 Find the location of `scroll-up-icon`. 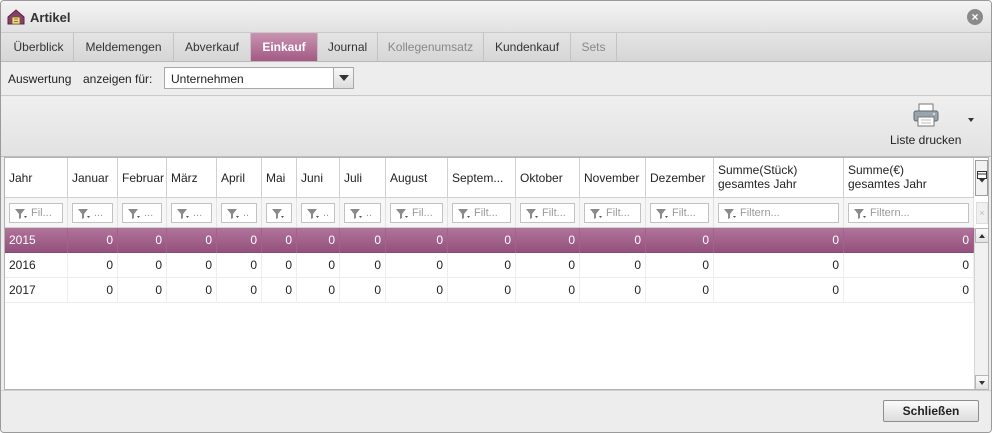

scroll-up-icon is located at coordinates (981, 235).